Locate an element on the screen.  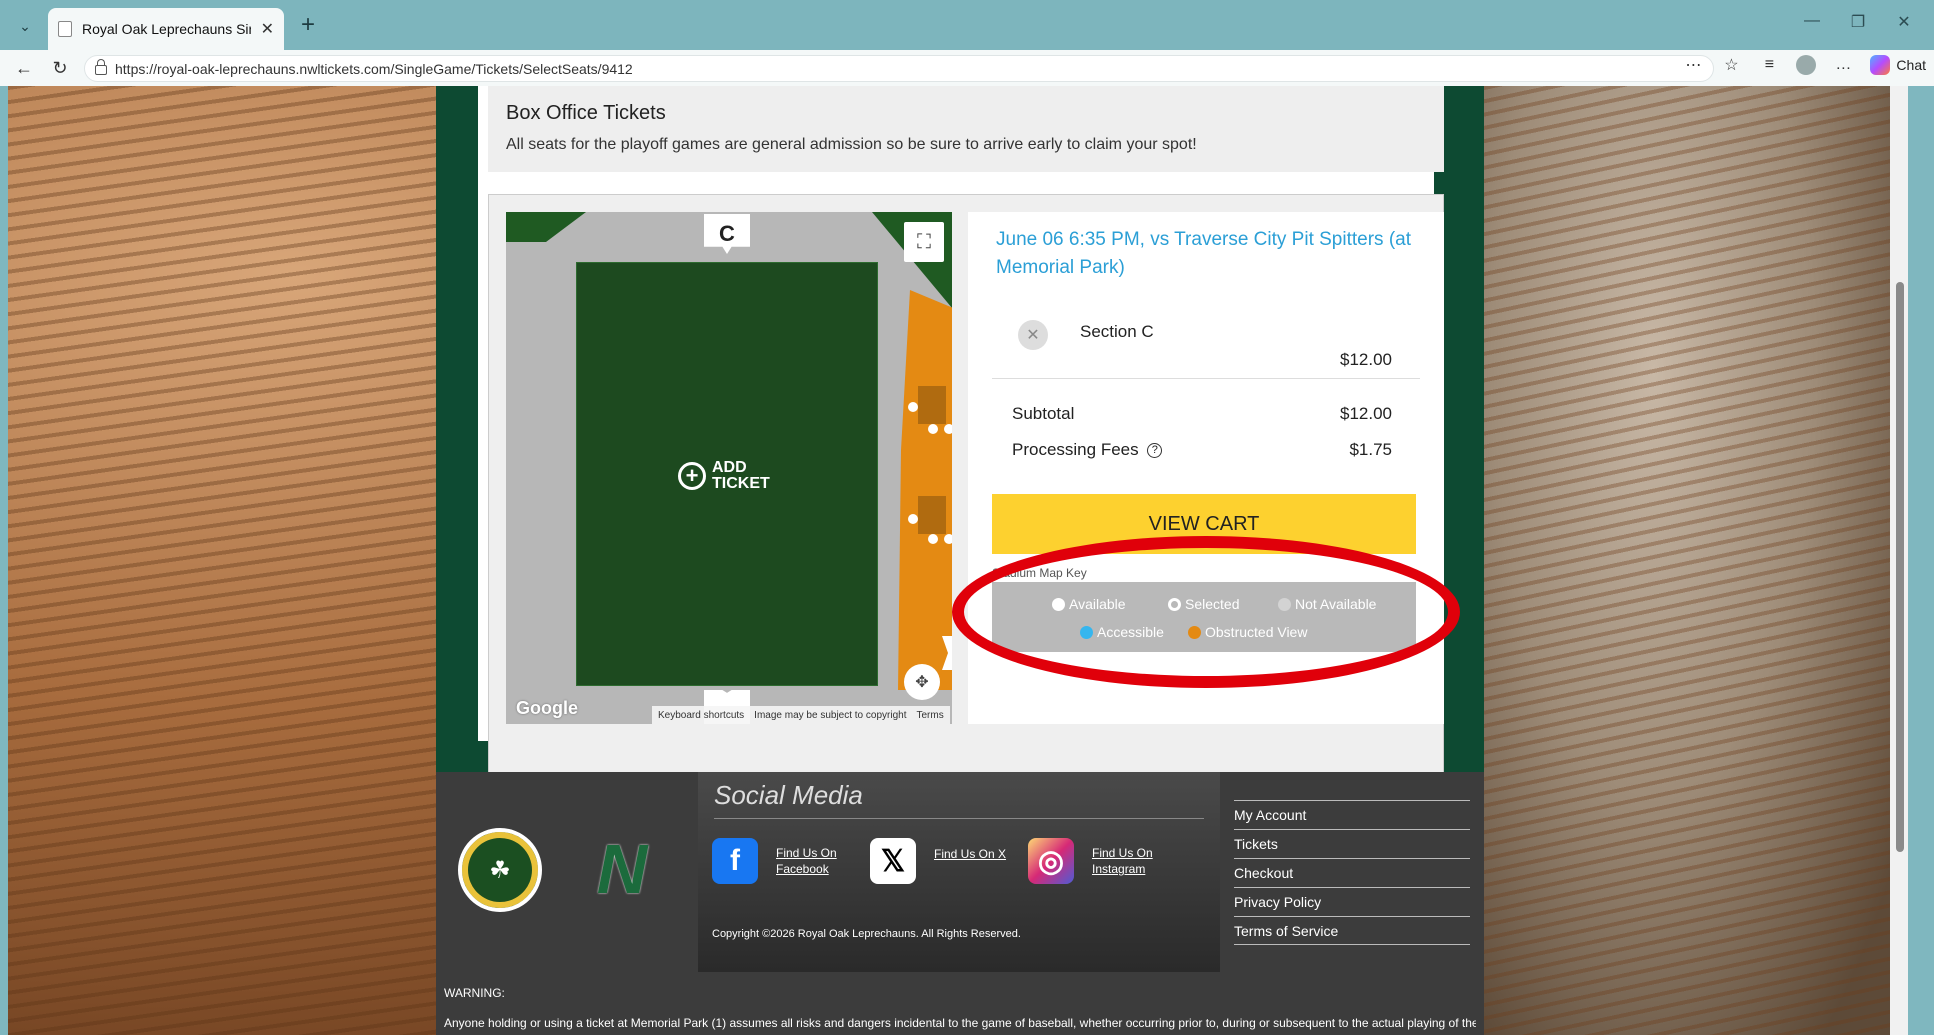
ticket-price: $12.00 is located at coordinates (1366, 359).